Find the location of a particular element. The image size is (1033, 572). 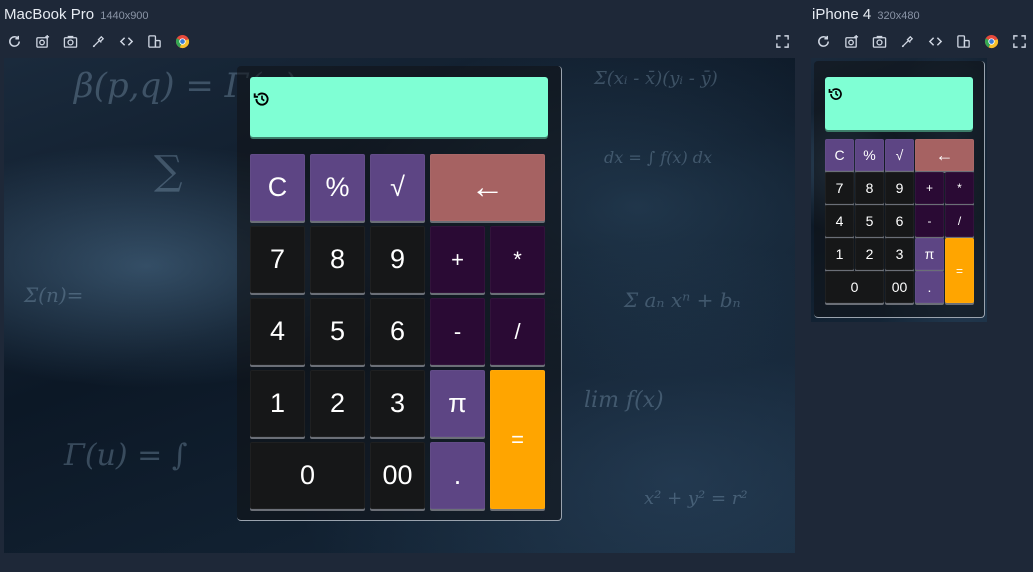

device-toolbar-macbook is located at coordinates (98, 41).